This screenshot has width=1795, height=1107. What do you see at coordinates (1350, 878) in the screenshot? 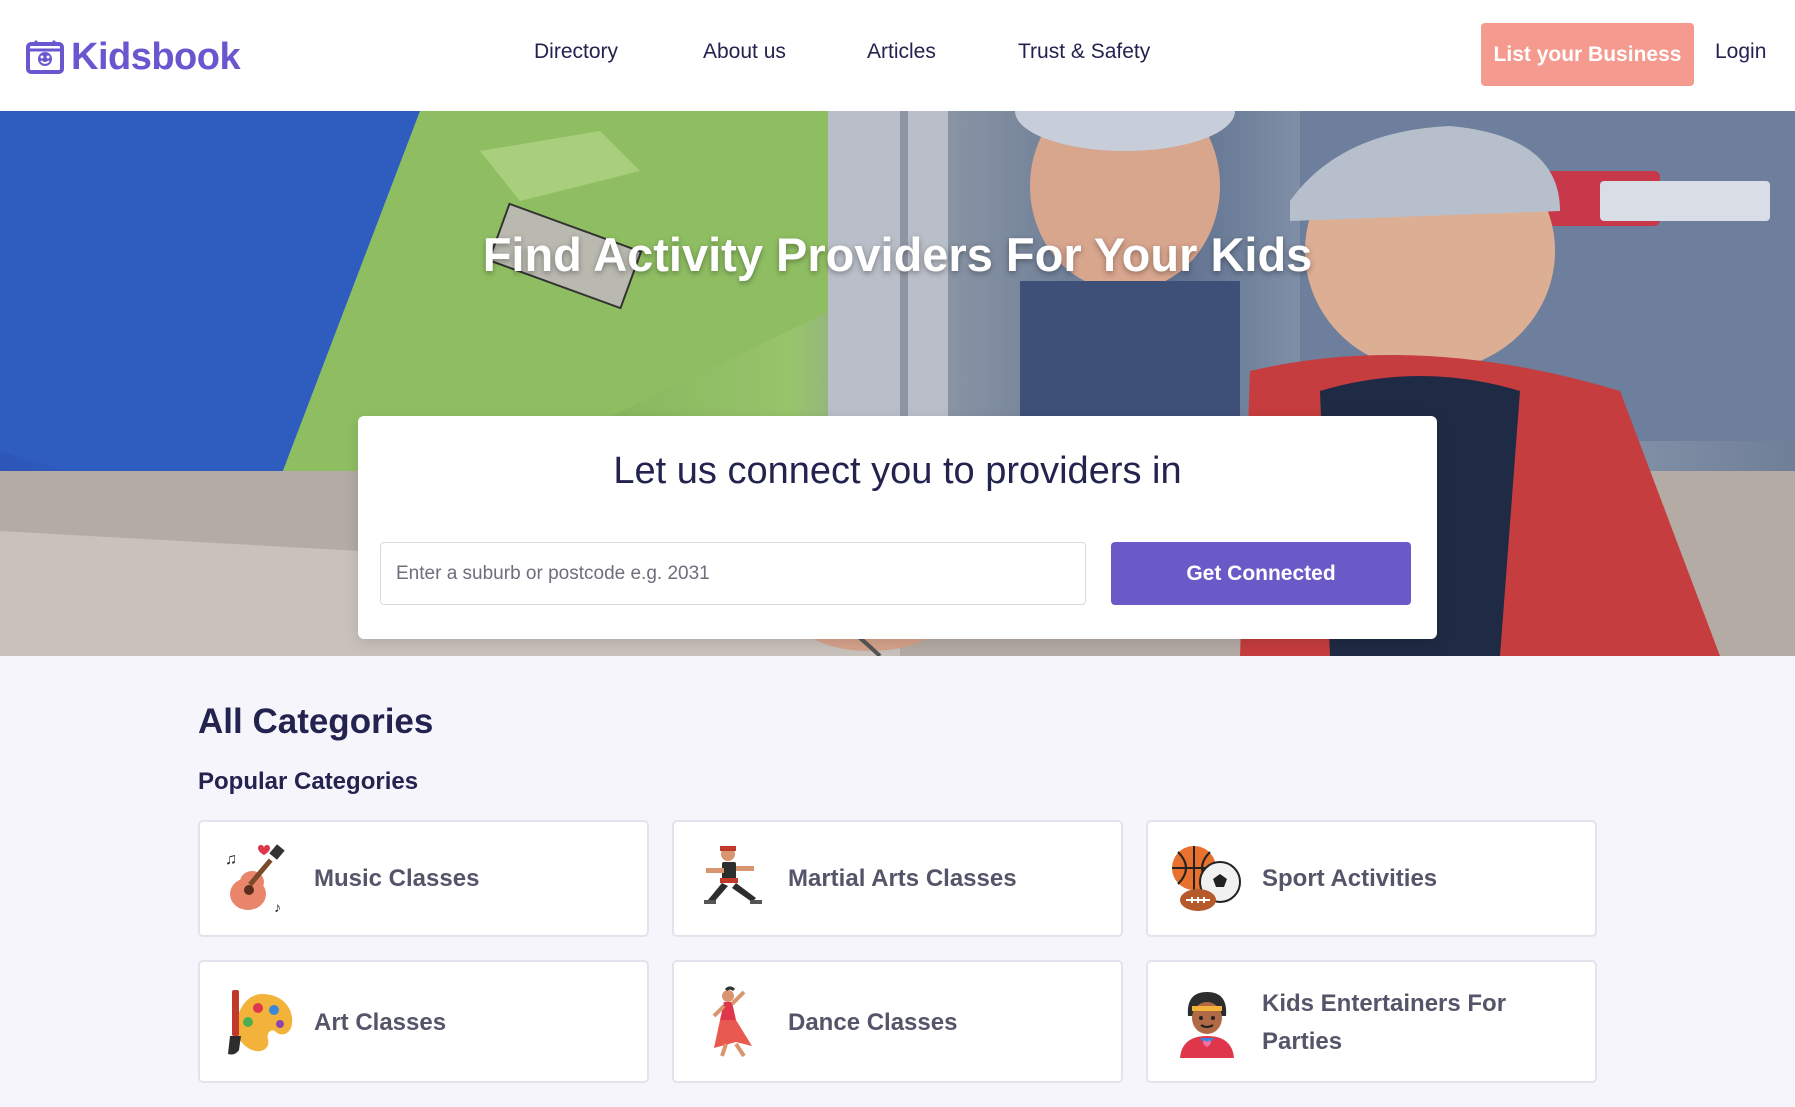
I see `category-label-sport: Sport Activities` at bounding box center [1350, 878].